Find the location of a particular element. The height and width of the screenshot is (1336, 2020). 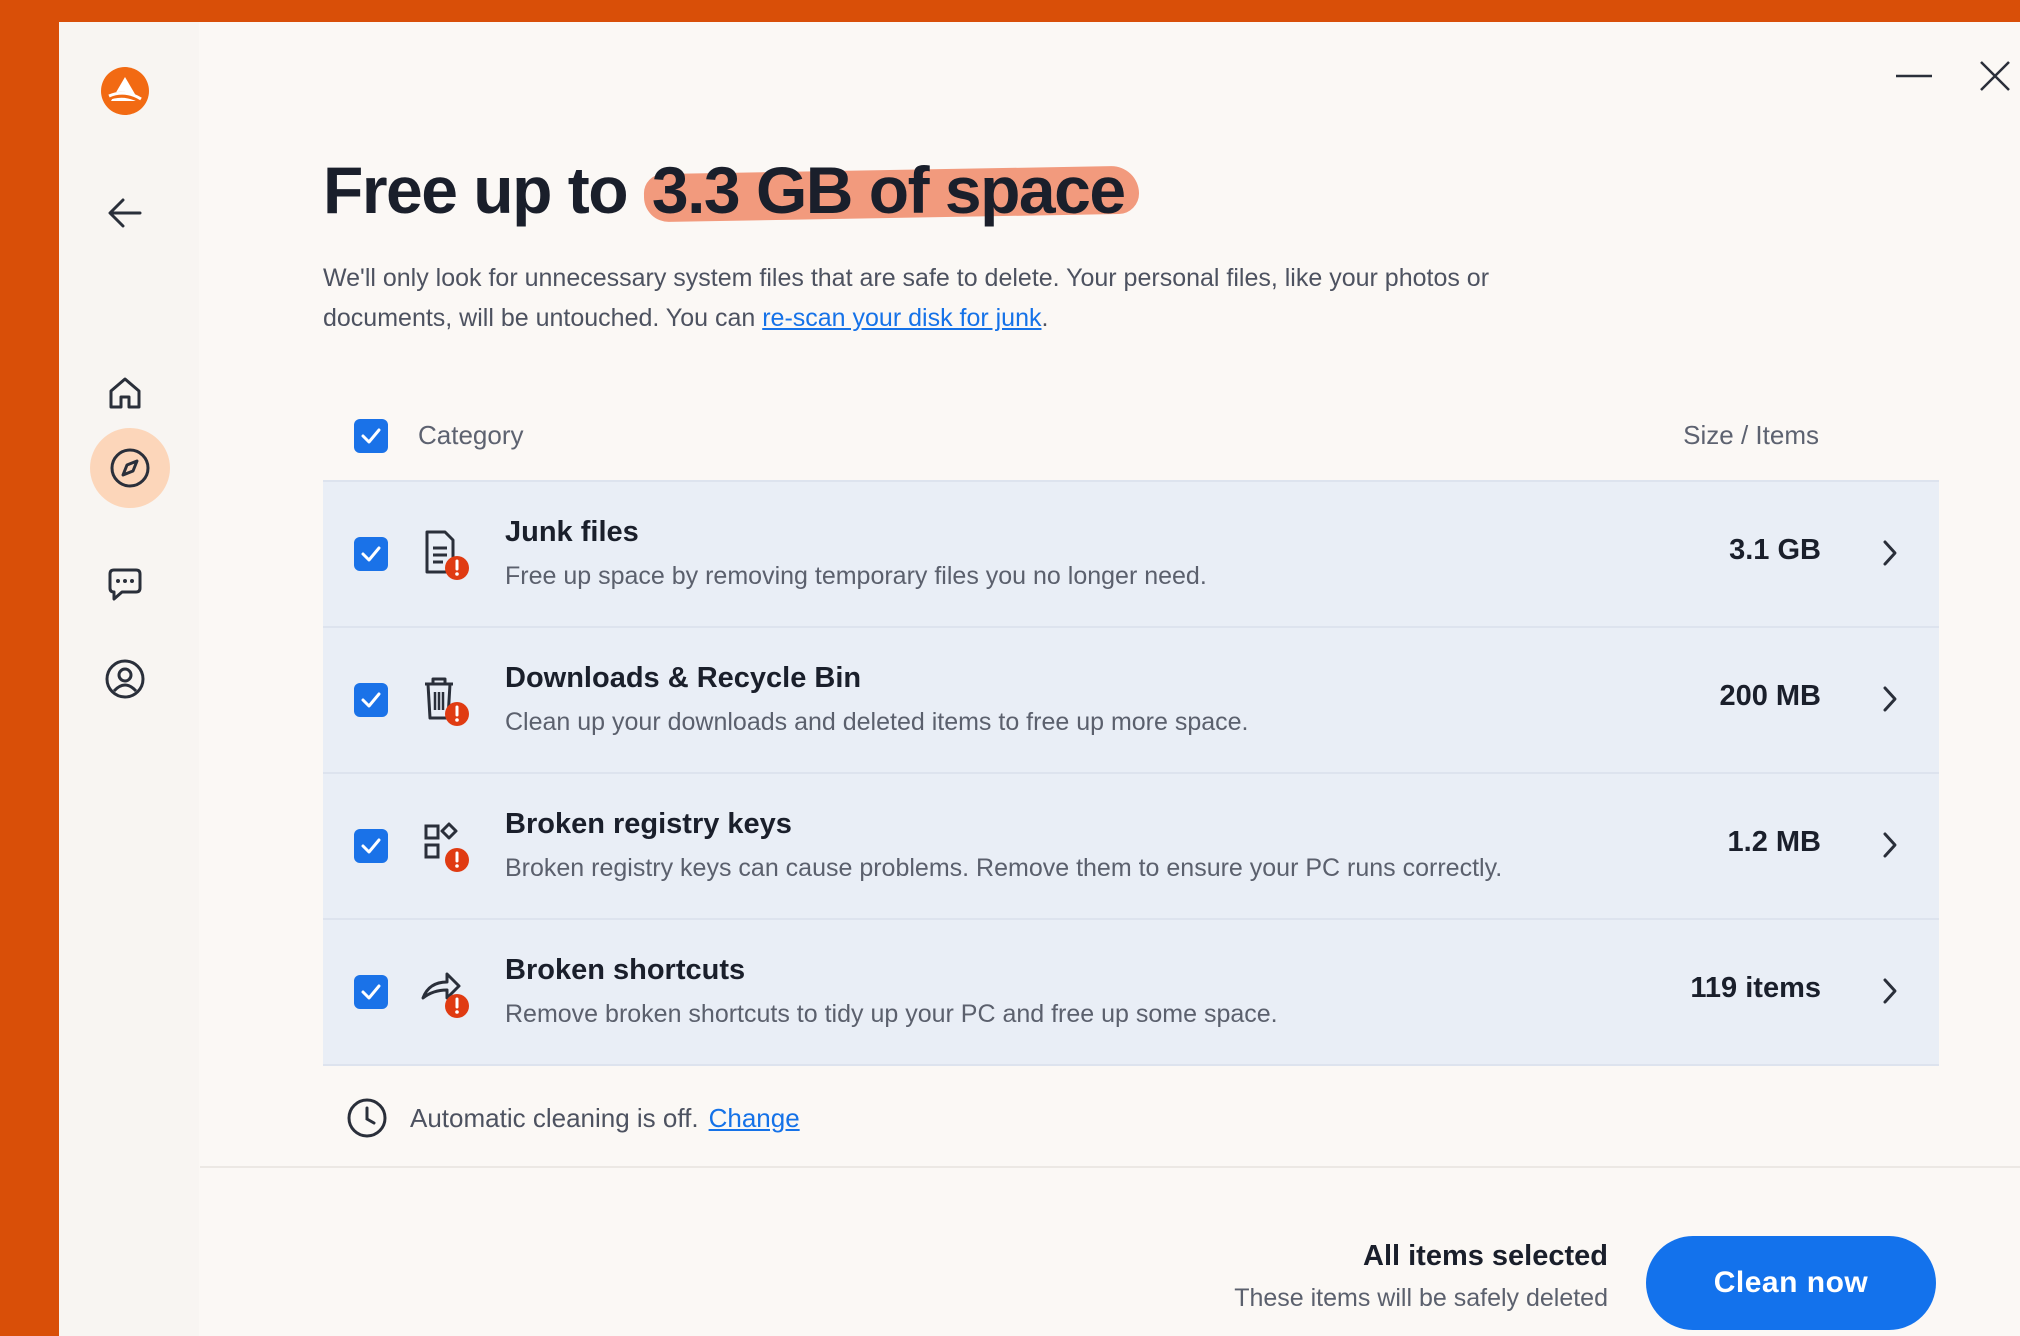

selection-status-title: All items selected is located at coordinates (1485, 1256).